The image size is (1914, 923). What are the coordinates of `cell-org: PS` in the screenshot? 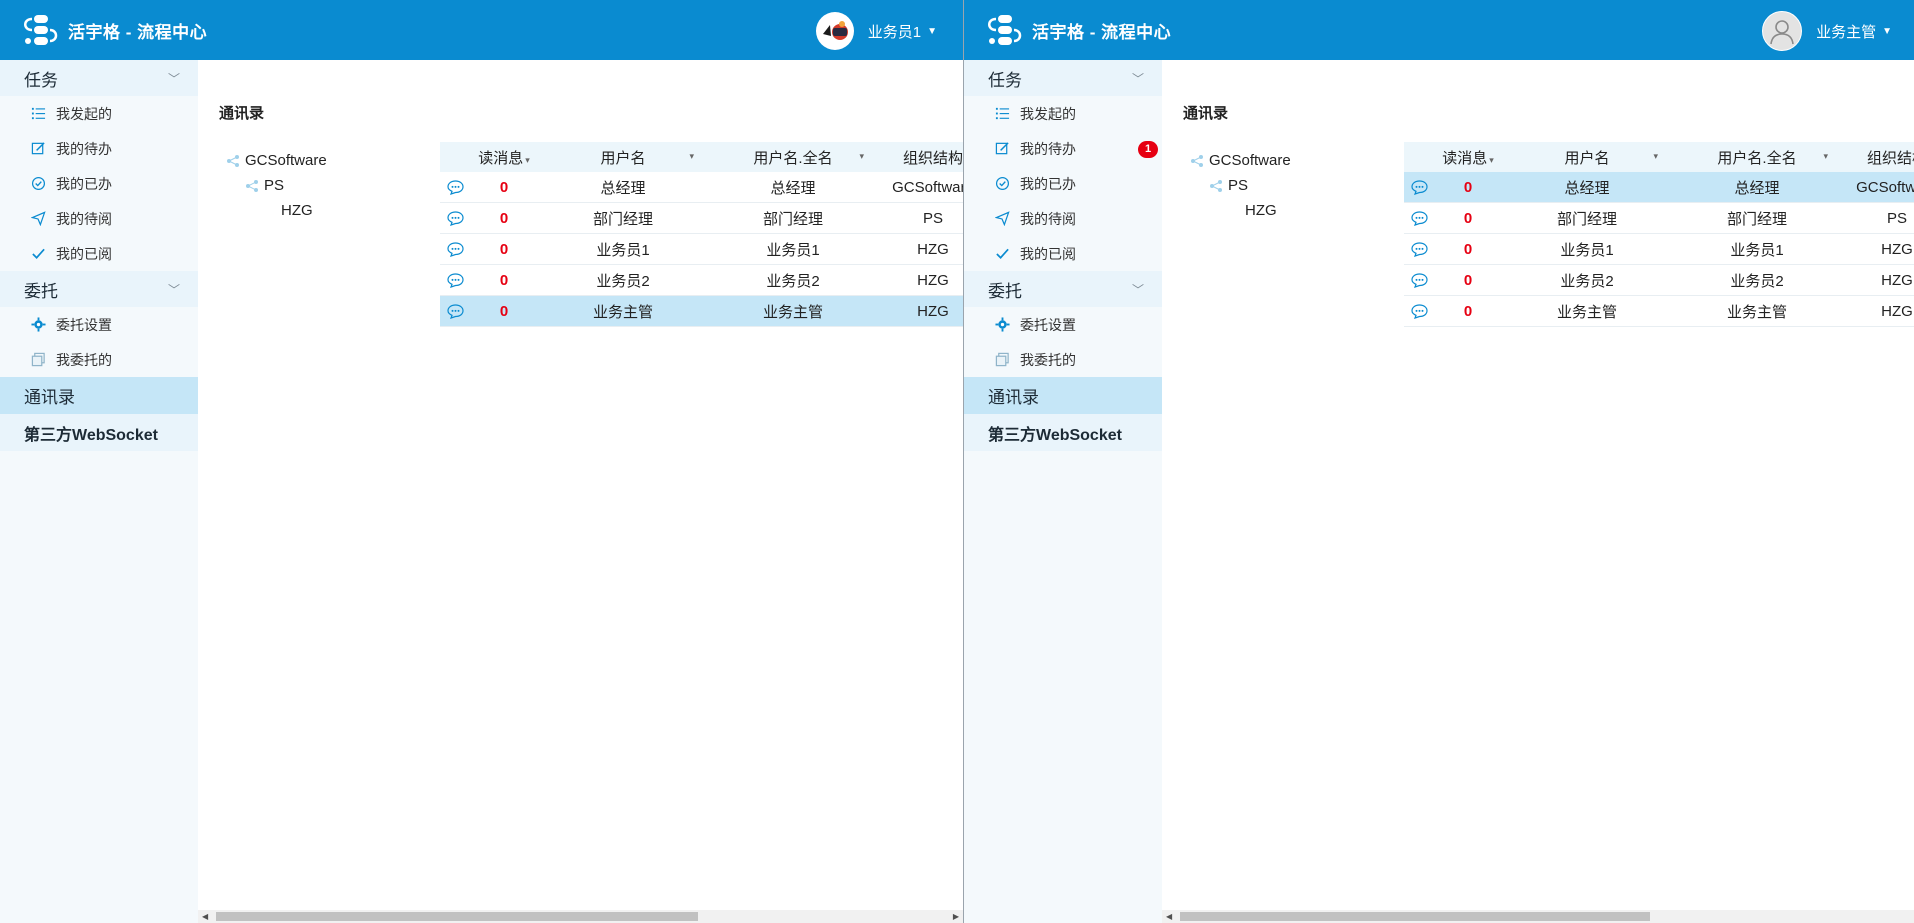 It's located at (1896, 218).